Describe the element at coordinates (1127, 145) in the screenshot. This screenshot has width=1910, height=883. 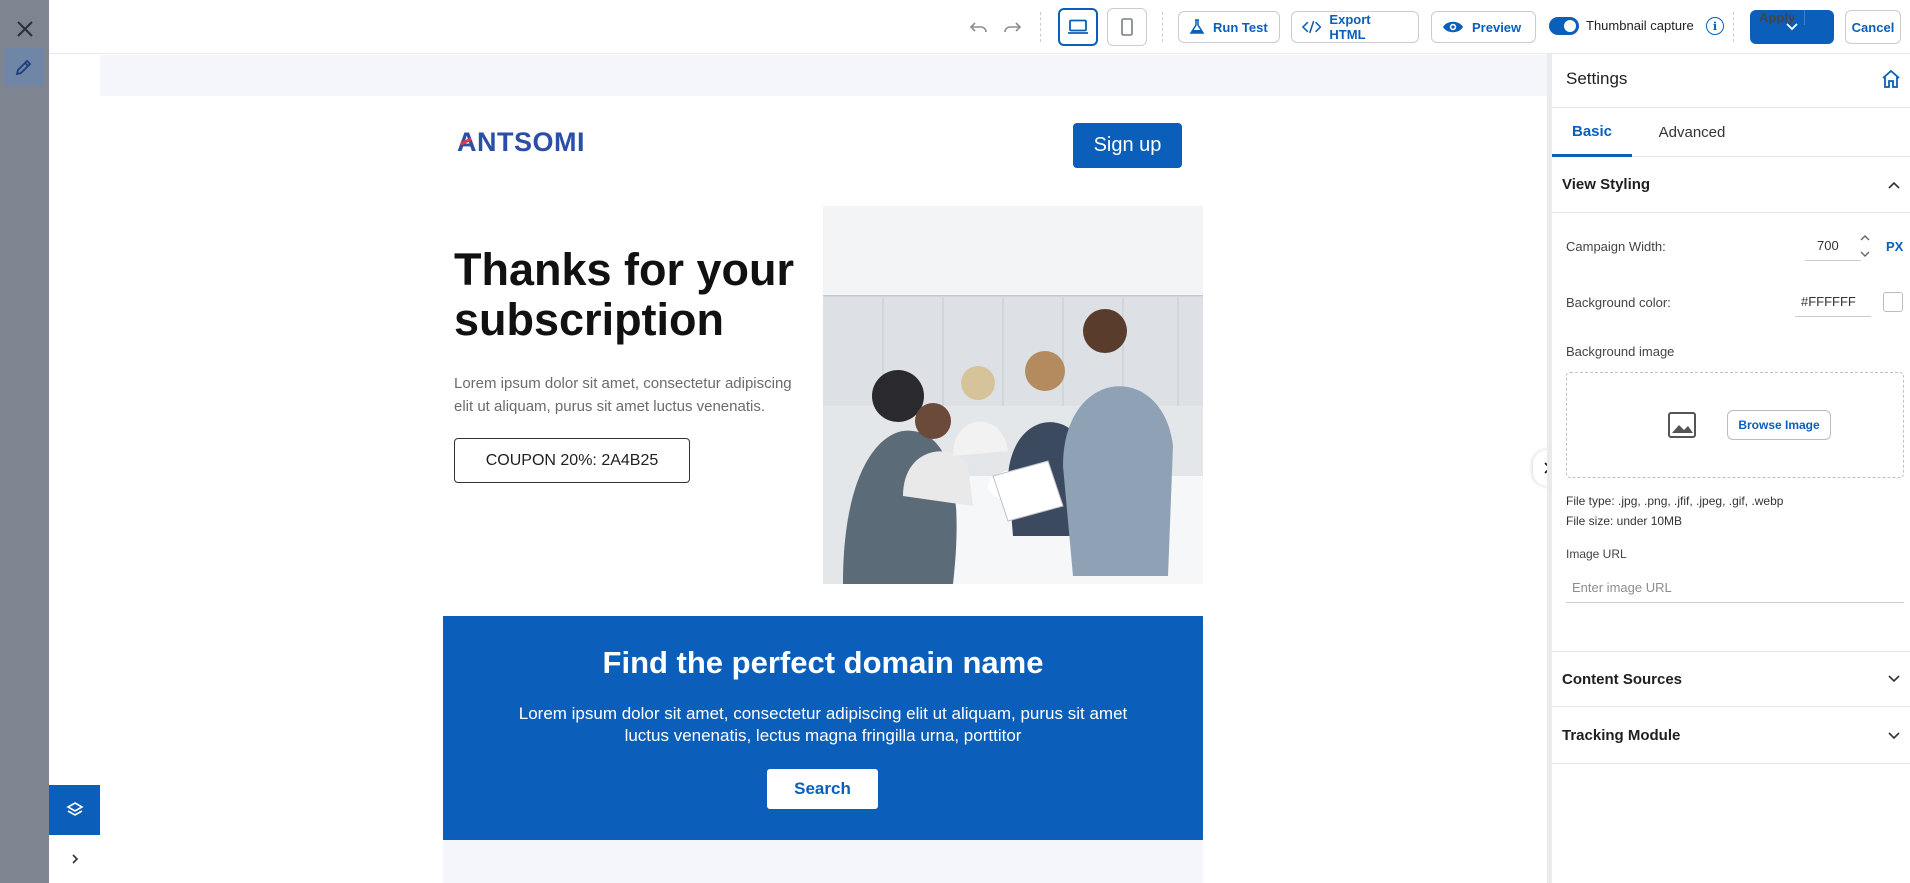
I see `signup-button: Sign up` at that location.